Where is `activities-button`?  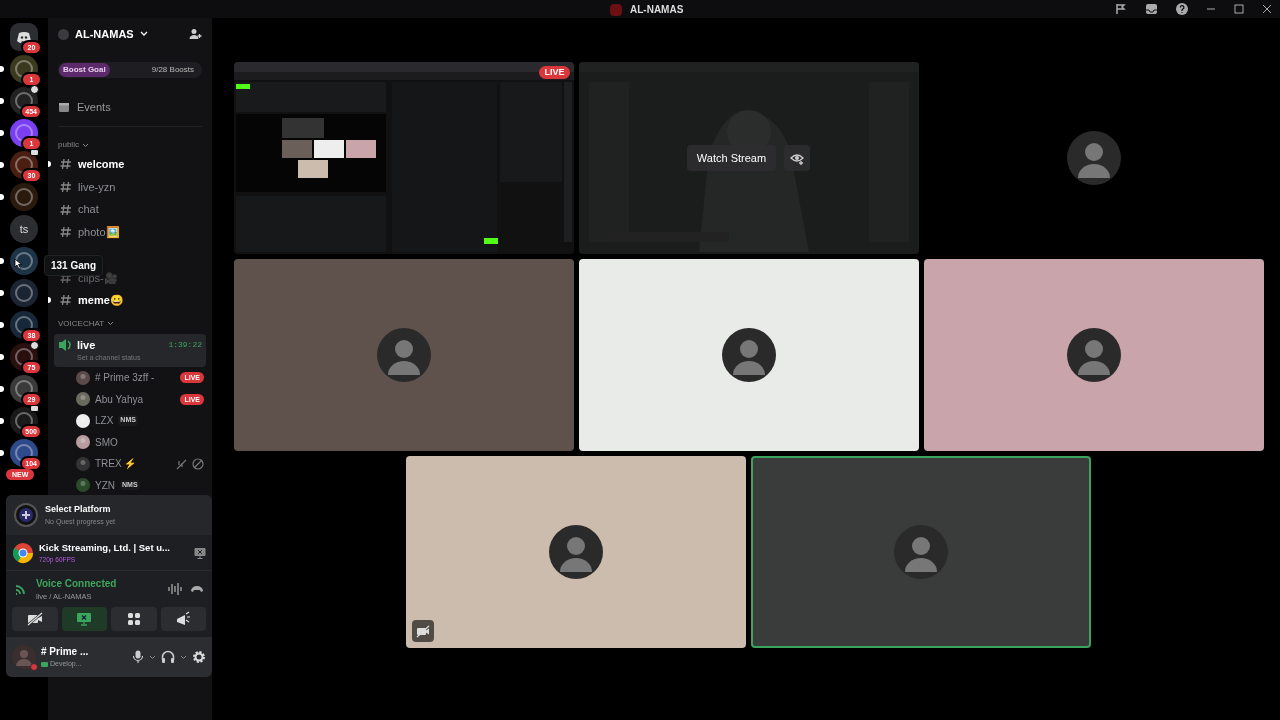
activities-button is located at coordinates (134, 619).